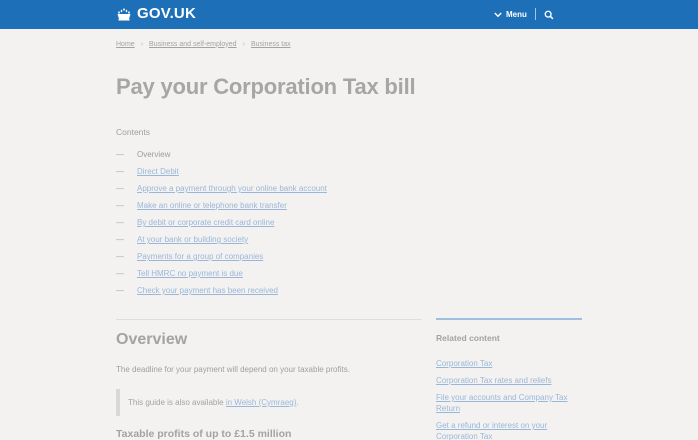 Image resolution: width=698 pixels, height=440 pixels. What do you see at coordinates (271, 44) in the screenshot?
I see `breadcrumb-business-tax: Business tax` at bounding box center [271, 44].